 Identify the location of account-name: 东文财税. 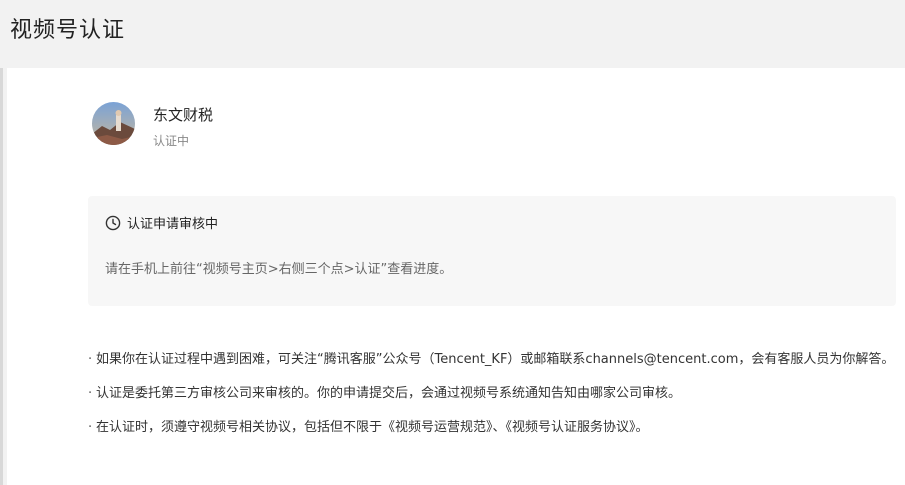
(183, 115).